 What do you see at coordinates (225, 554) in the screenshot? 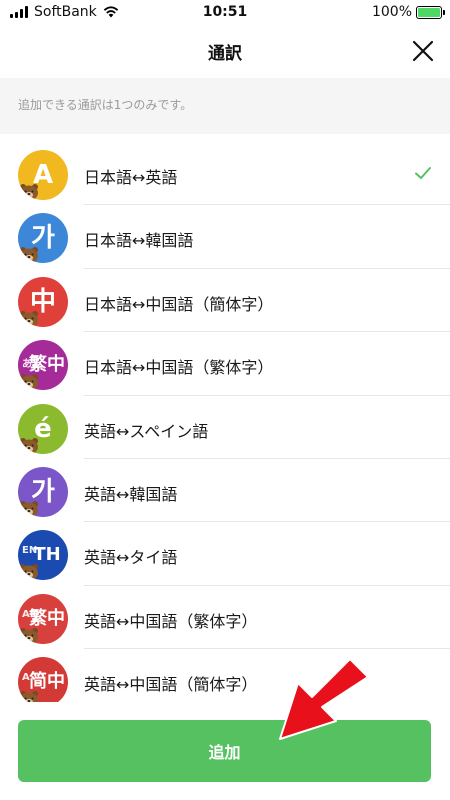
I see `language-item-7: EN TH 英語↔タイ語` at bounding box center [225, 554].